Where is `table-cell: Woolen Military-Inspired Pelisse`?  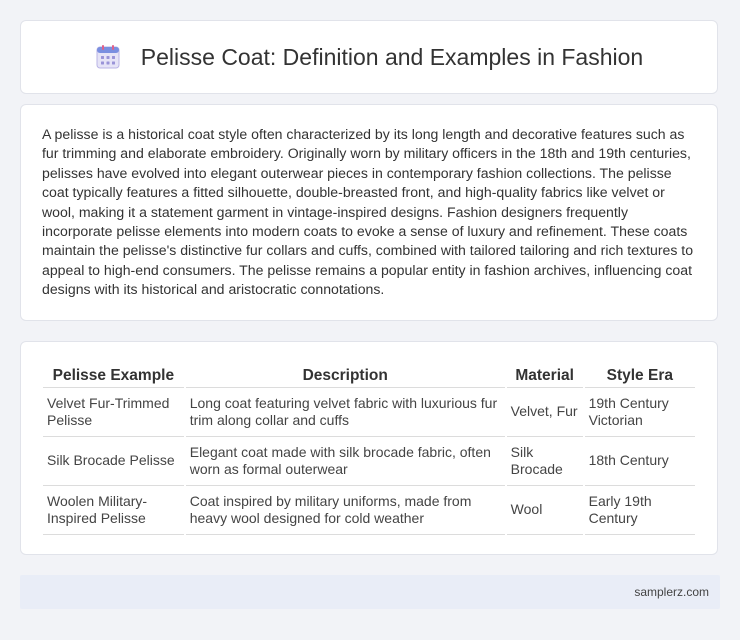
table-cell: Woolen Military-Inspired Pelisse is located at coordinates (113, 510).